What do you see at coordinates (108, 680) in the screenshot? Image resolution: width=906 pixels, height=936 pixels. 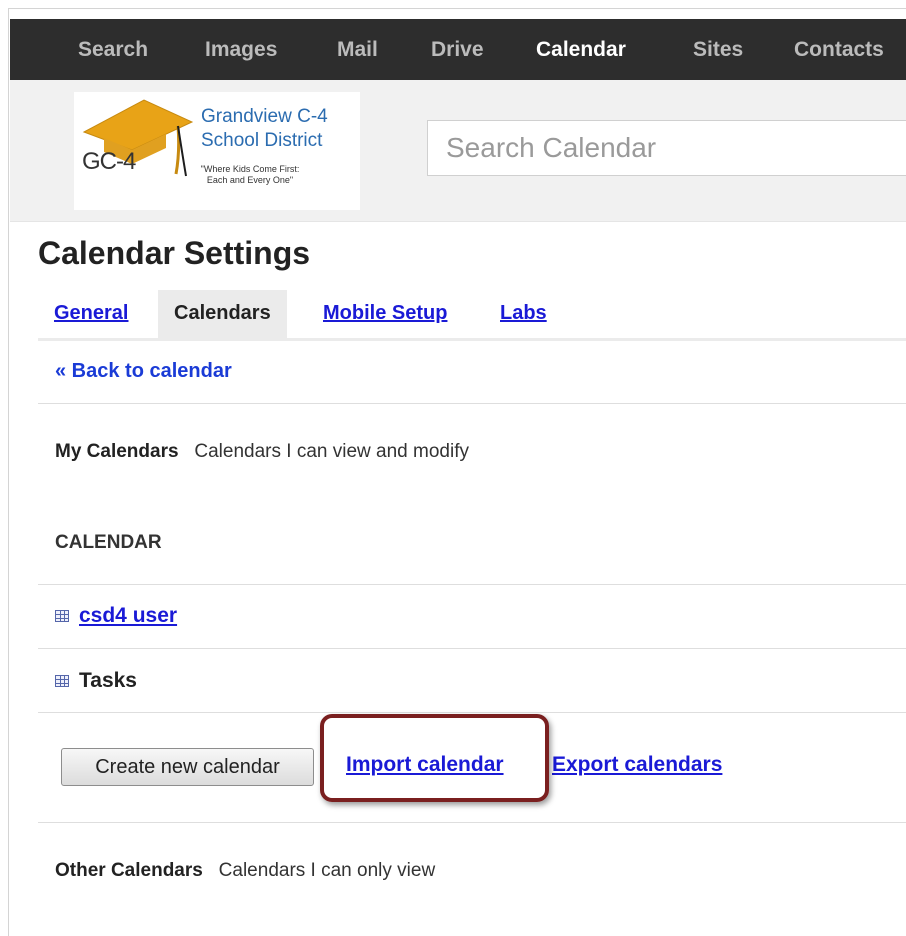 I see `calendar-name-tasks: Tasks` at bounding box center [108, 680].